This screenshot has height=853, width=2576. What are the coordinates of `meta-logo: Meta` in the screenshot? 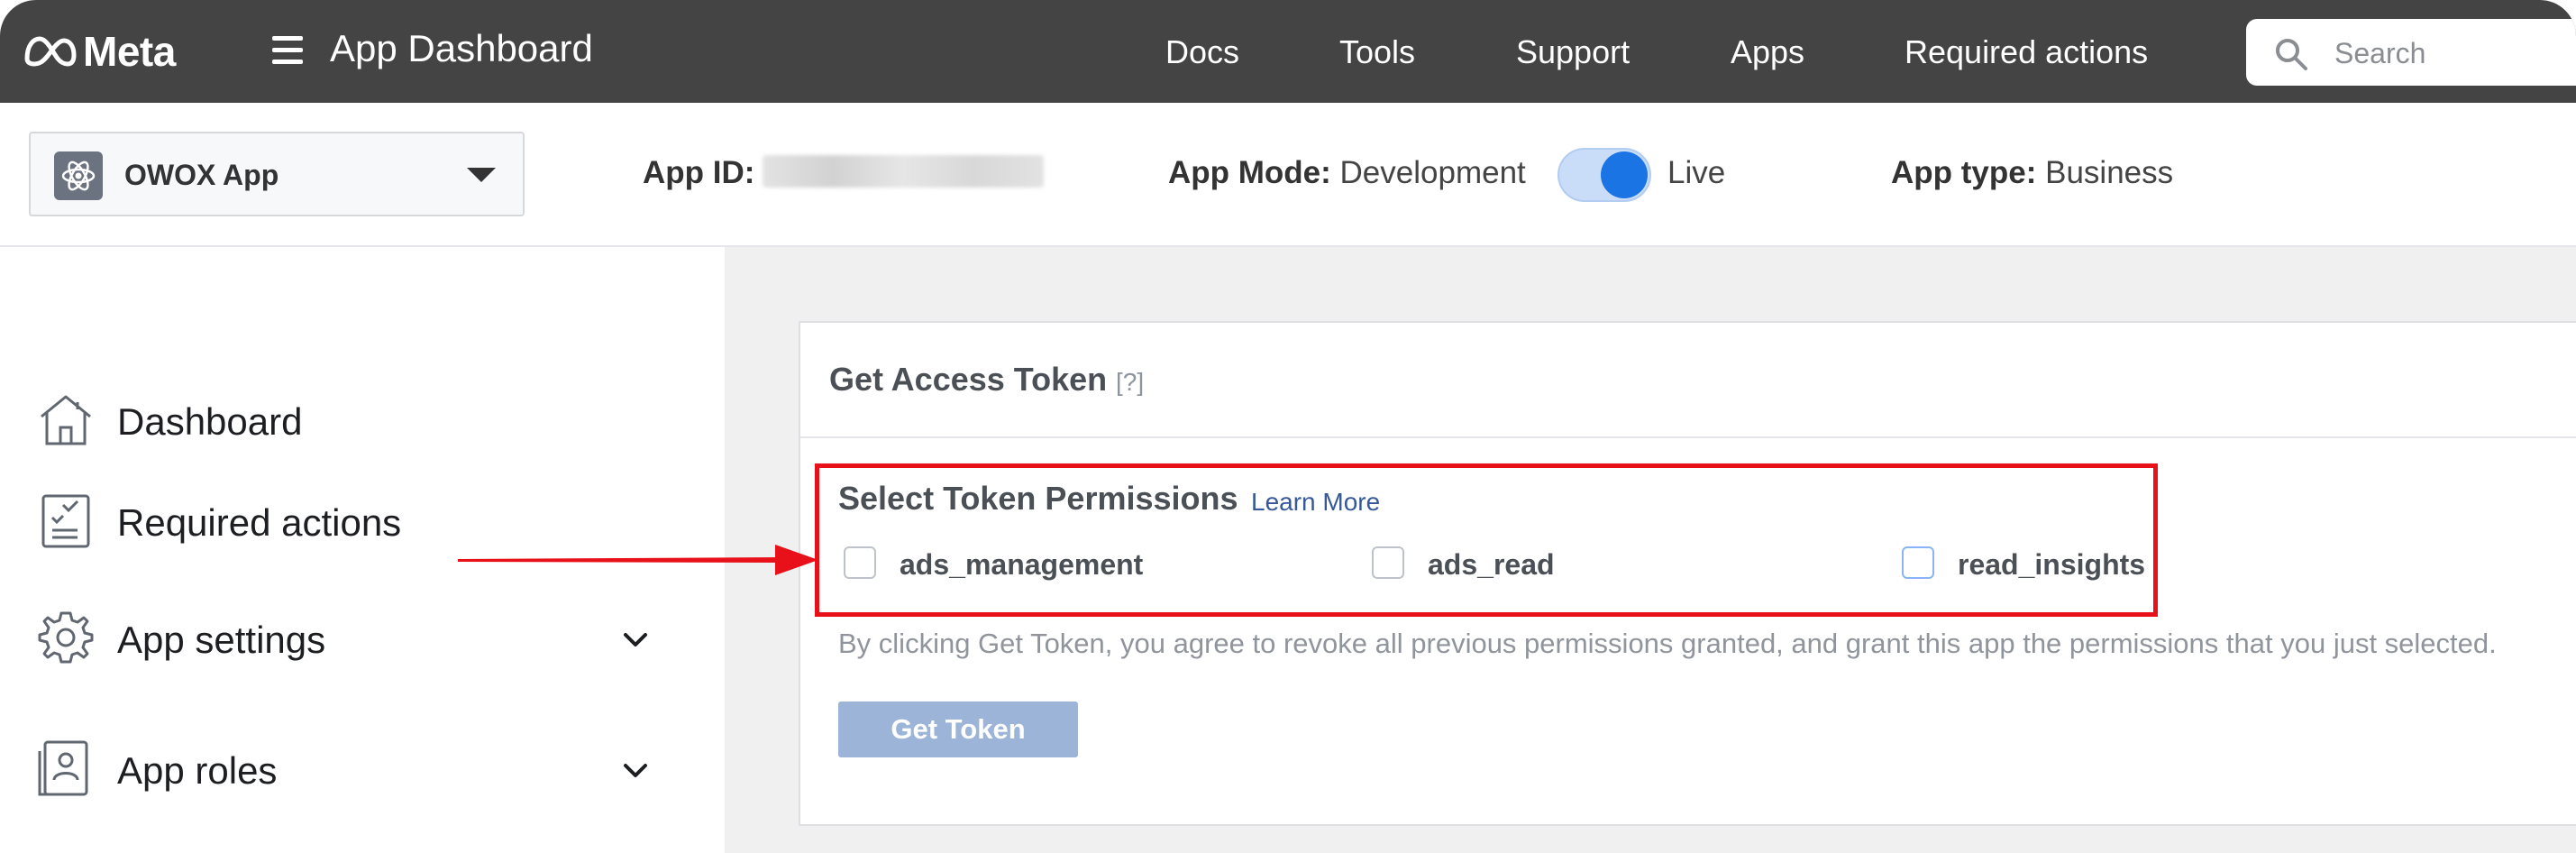 It's located at (99, 51).